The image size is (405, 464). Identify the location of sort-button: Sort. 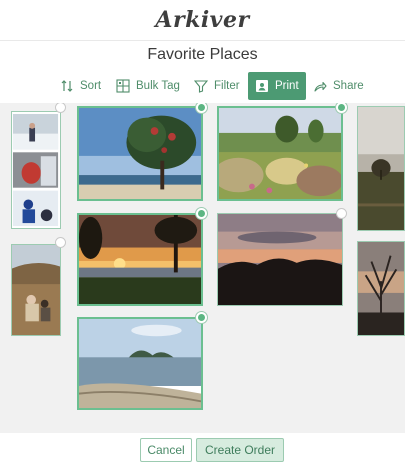
(80, 86).